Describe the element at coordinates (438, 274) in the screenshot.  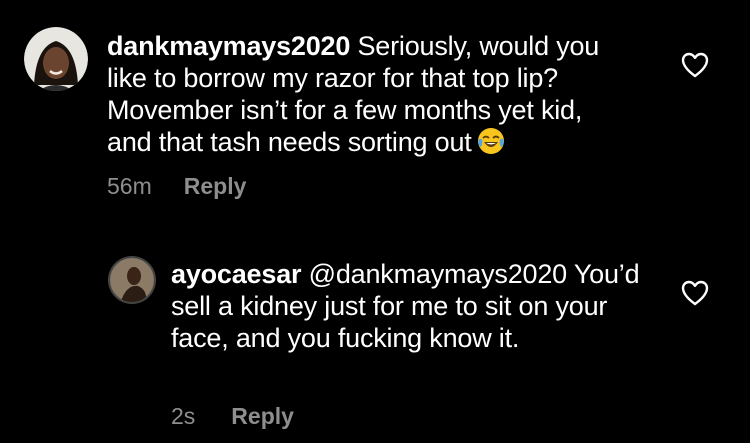
I see `mention-link: @dankmaymays2020` at that location.